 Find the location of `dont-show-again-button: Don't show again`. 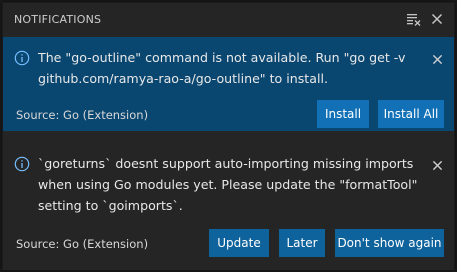

dont-show-again-button: Don't show again is located at coordinates (389, 243).